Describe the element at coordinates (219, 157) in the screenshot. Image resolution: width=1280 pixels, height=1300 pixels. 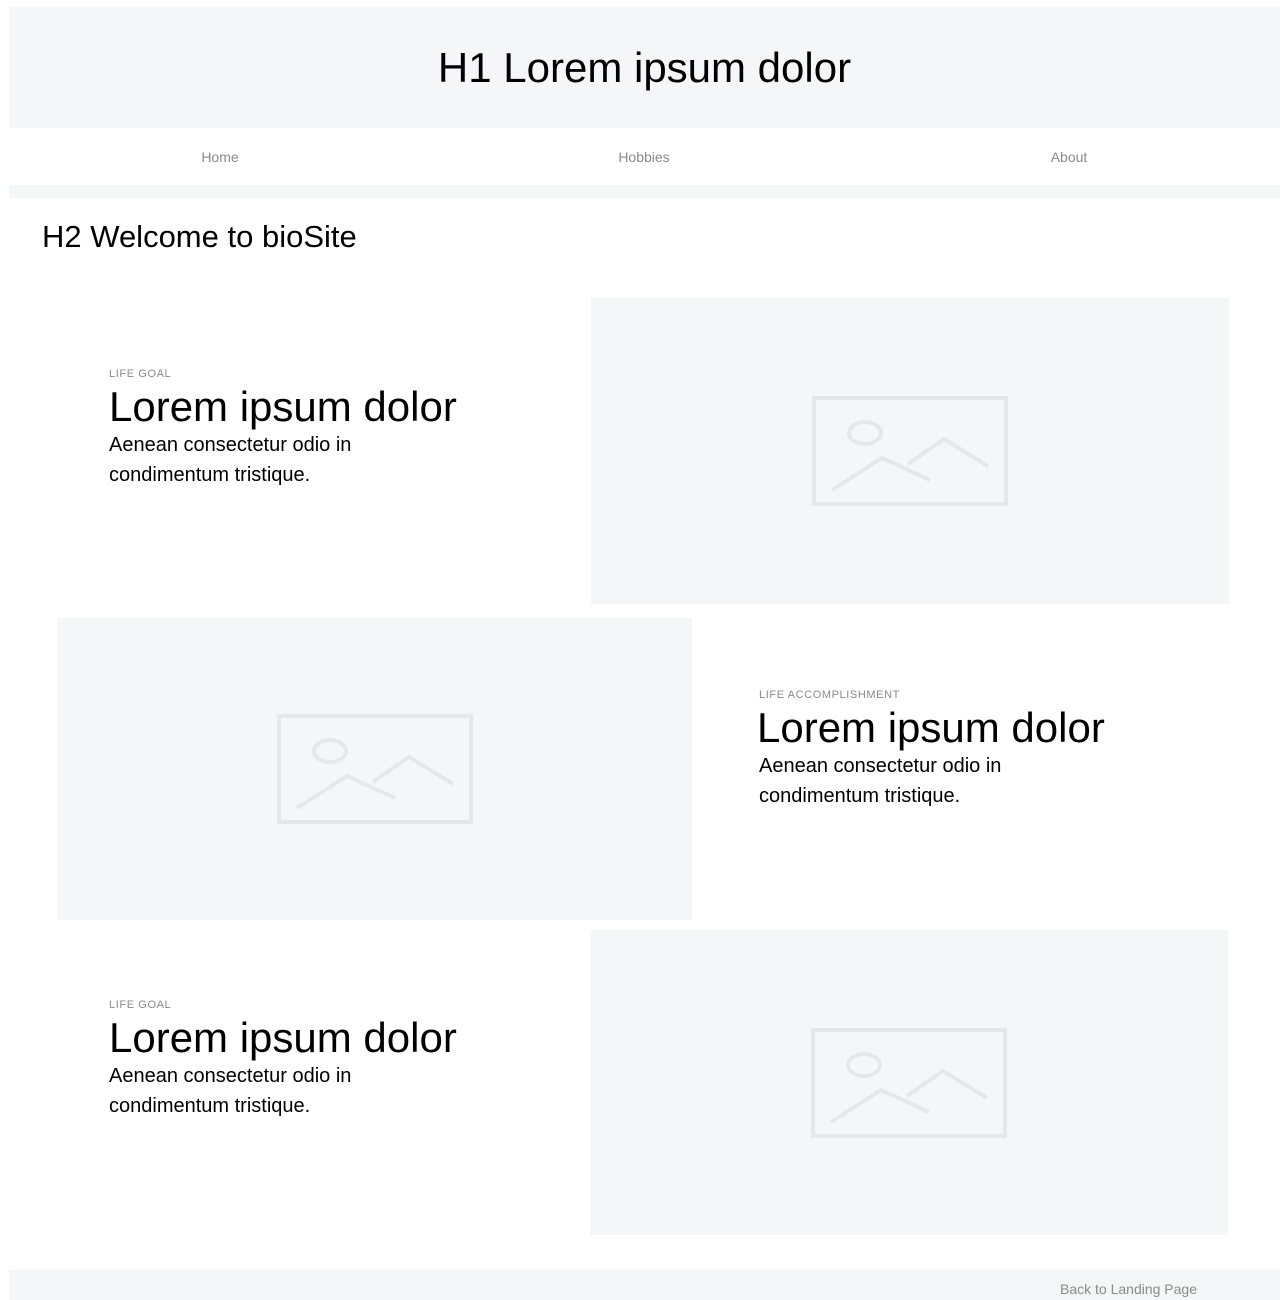
I see `nav-link-home: Home` at that location.